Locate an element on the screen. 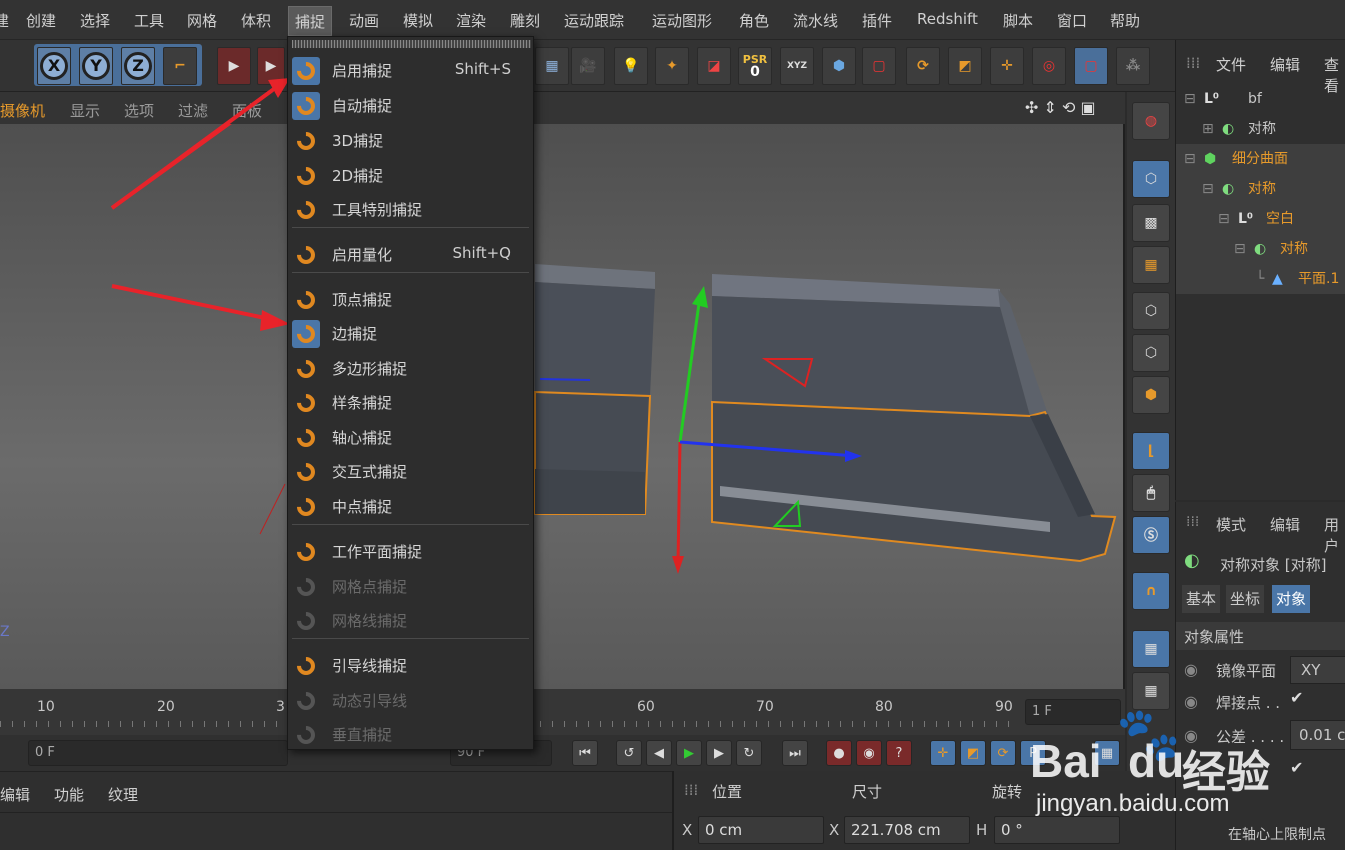 This screenshot has width=1345, height=850. light-button: 💡 is located at coordinates (631, 66).